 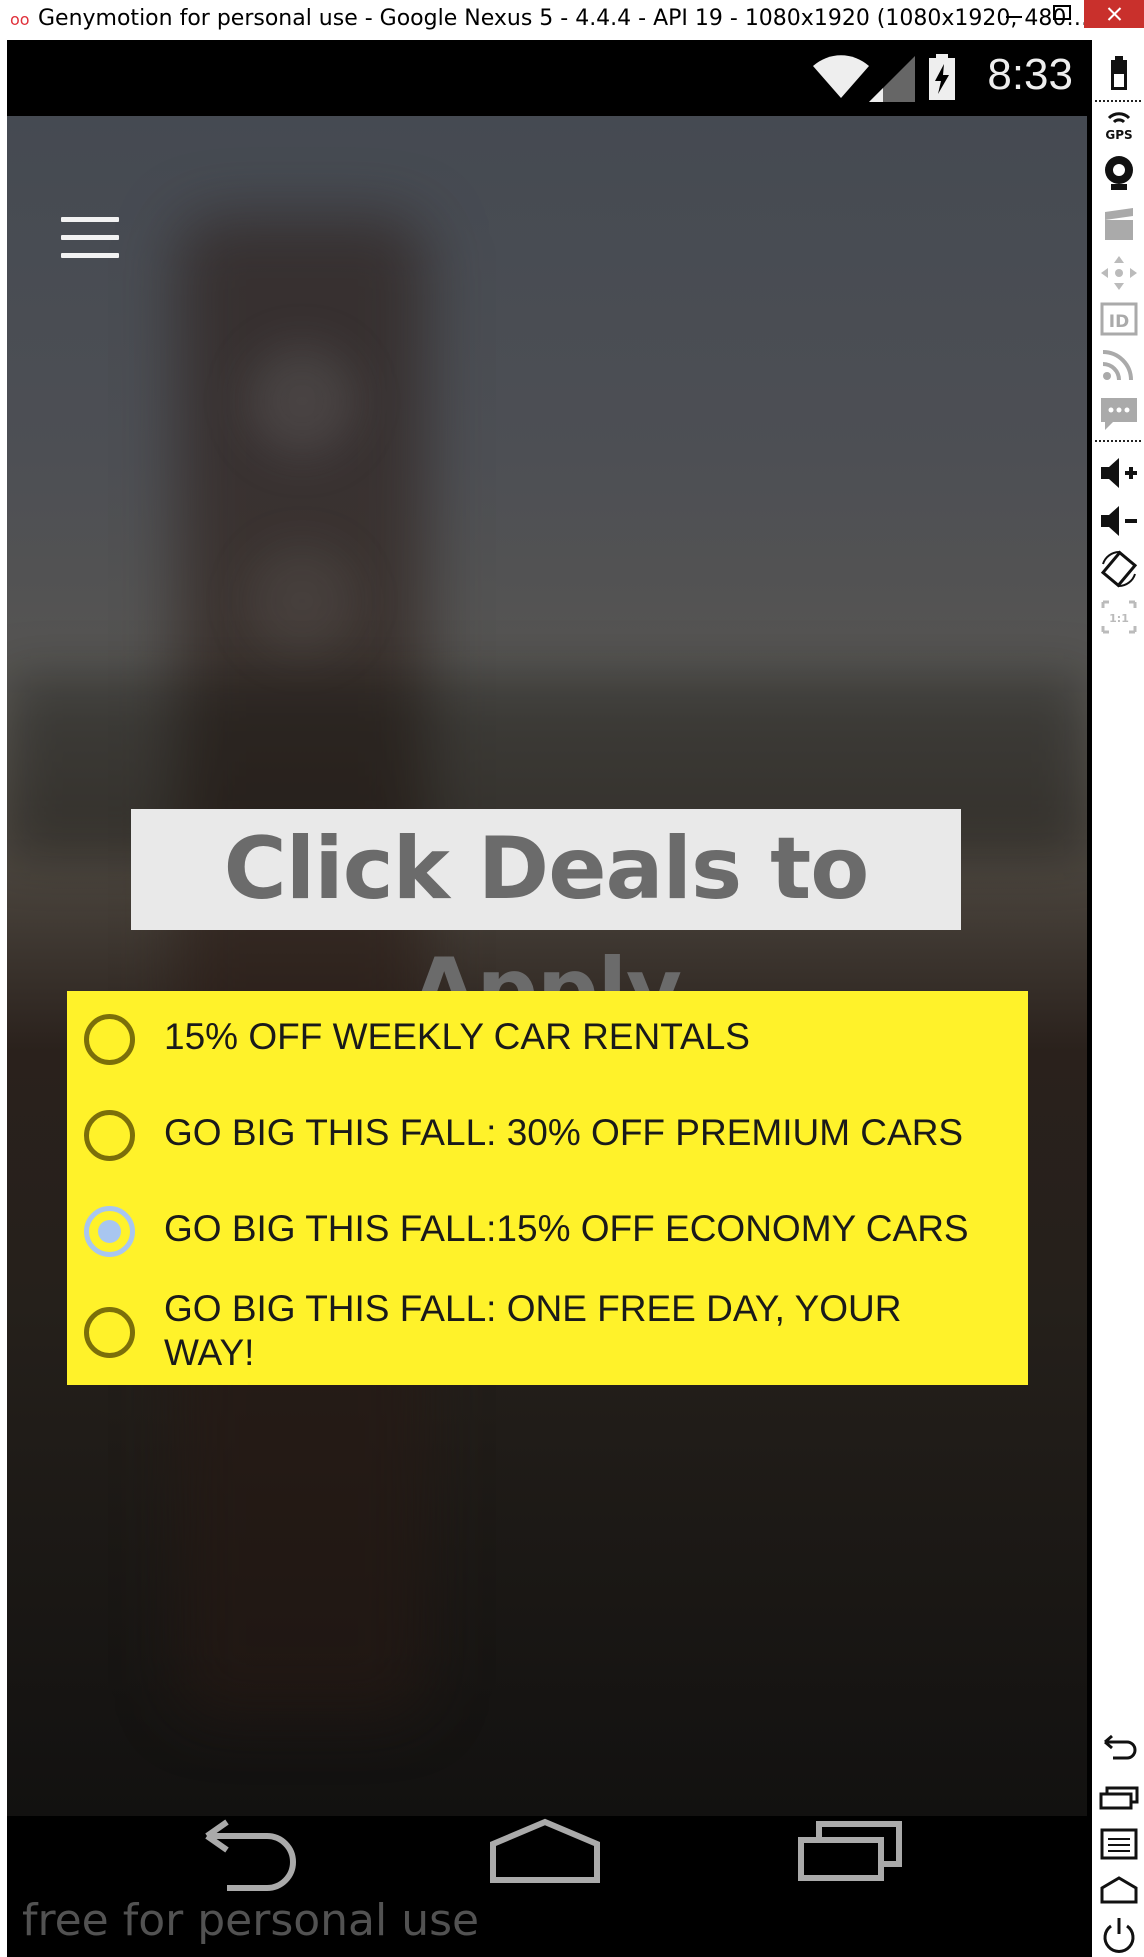 What do you see at coordinates (533, 1308) in the screenshot?
I see `deal-label: GO BIG THIS FALL: ONE FREE DAY, YOUR` at bounding box center [533, 1308].